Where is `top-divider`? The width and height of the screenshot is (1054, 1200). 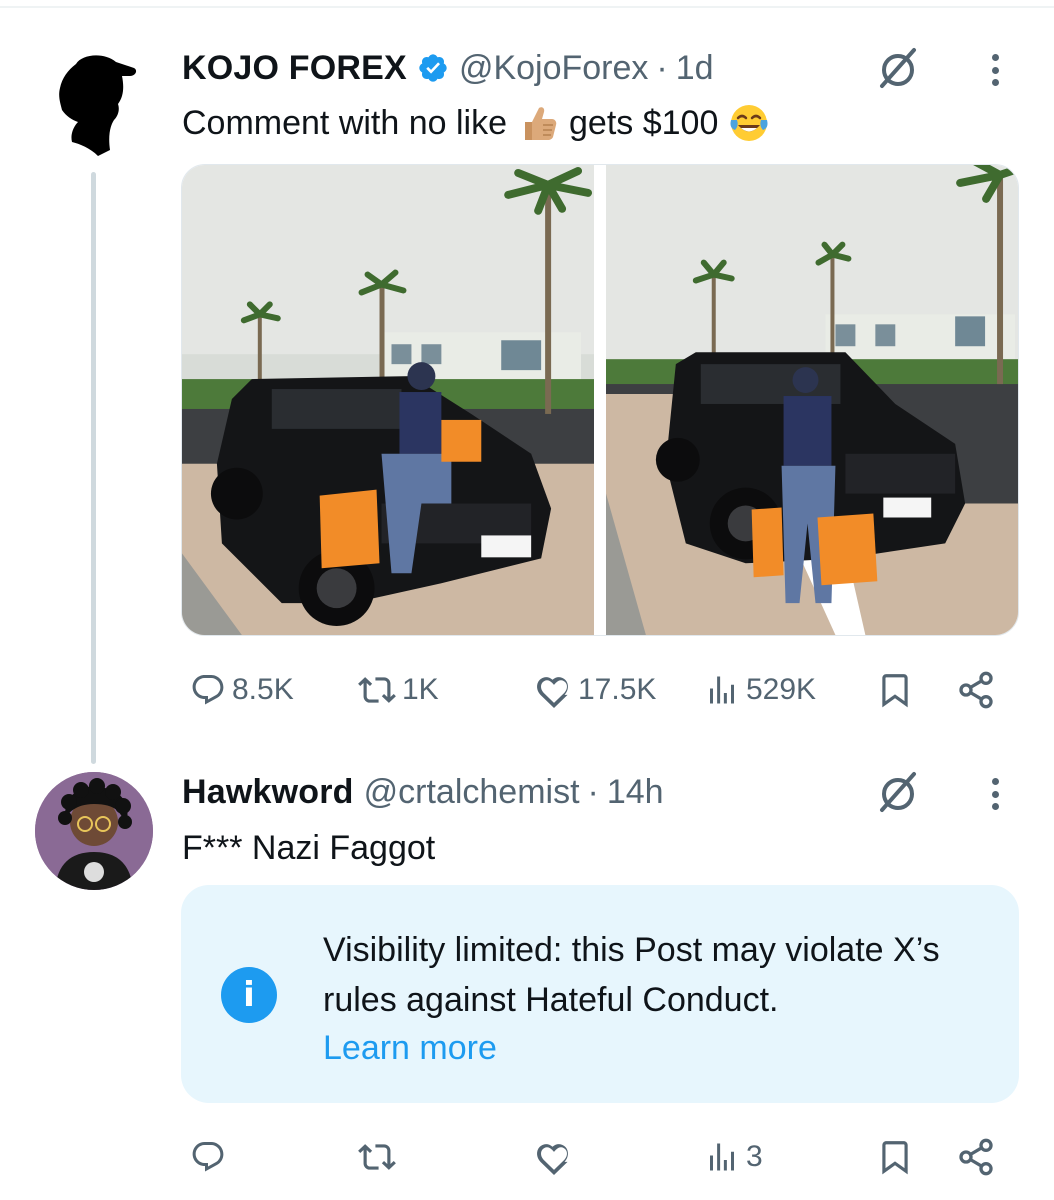 top-divider is located at coordinates (527, 7).